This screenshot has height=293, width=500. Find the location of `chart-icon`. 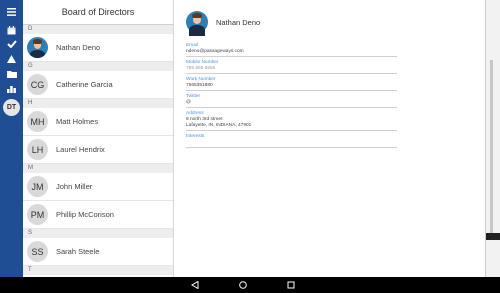

chart-icon is located at coordinates (11, 89).